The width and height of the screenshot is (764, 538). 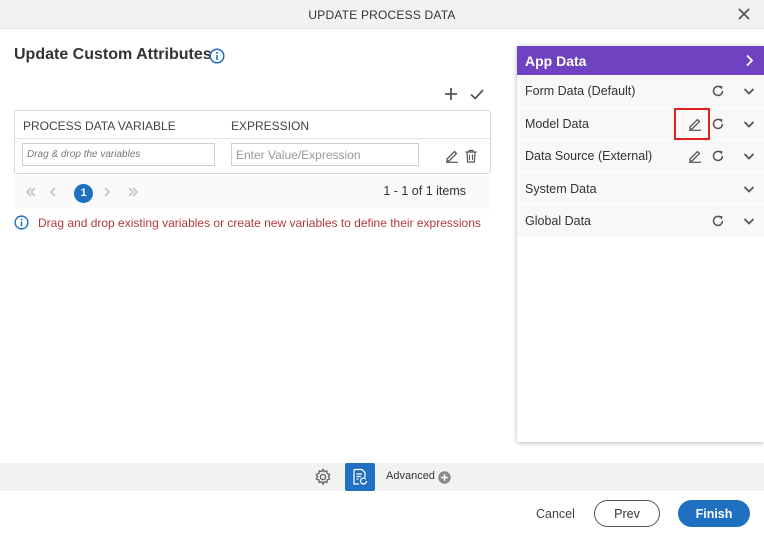 I want to click on plus-circle-icon, so click(x=444, y=477).